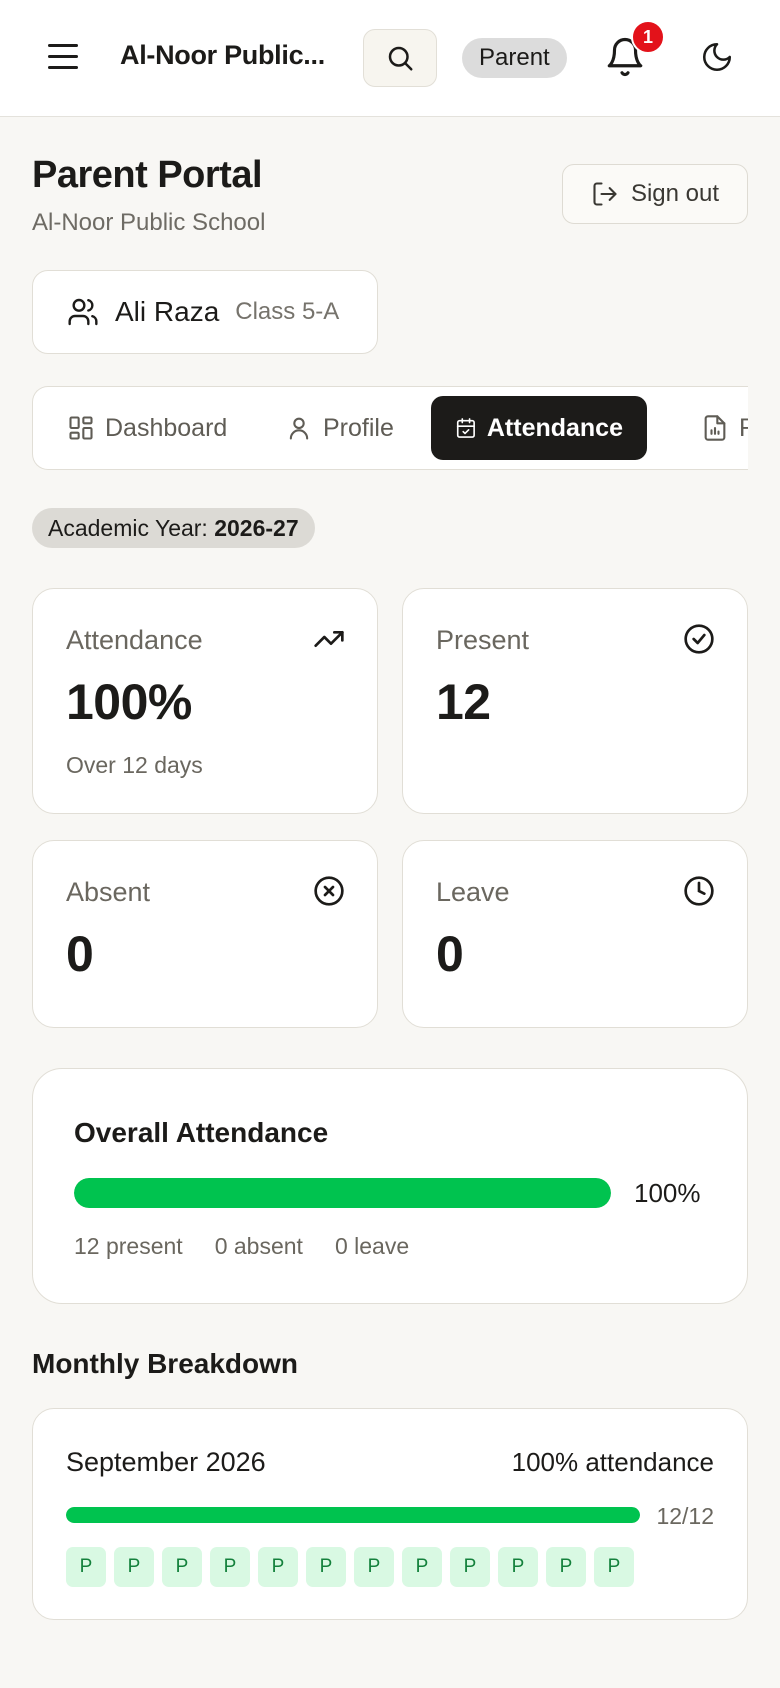 The height and width of the screenshot is (1688, 780). Describe the element at coordinates (473, 892) in the screenshot. I see `stat-label: Leave` at that location.